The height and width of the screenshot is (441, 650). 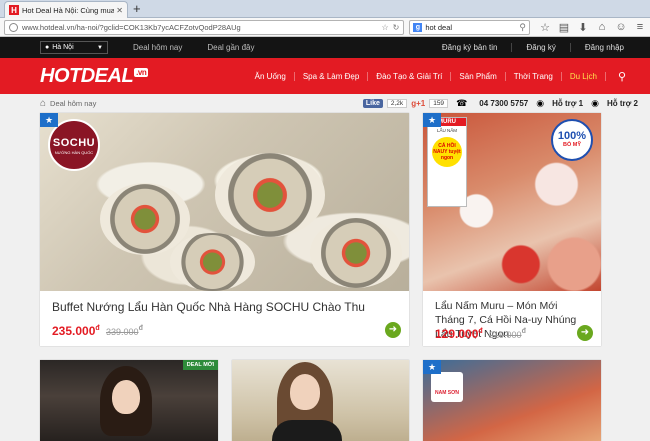 I want to click on search-bar: g hot deal ⚲, so click(x=469, y=27).